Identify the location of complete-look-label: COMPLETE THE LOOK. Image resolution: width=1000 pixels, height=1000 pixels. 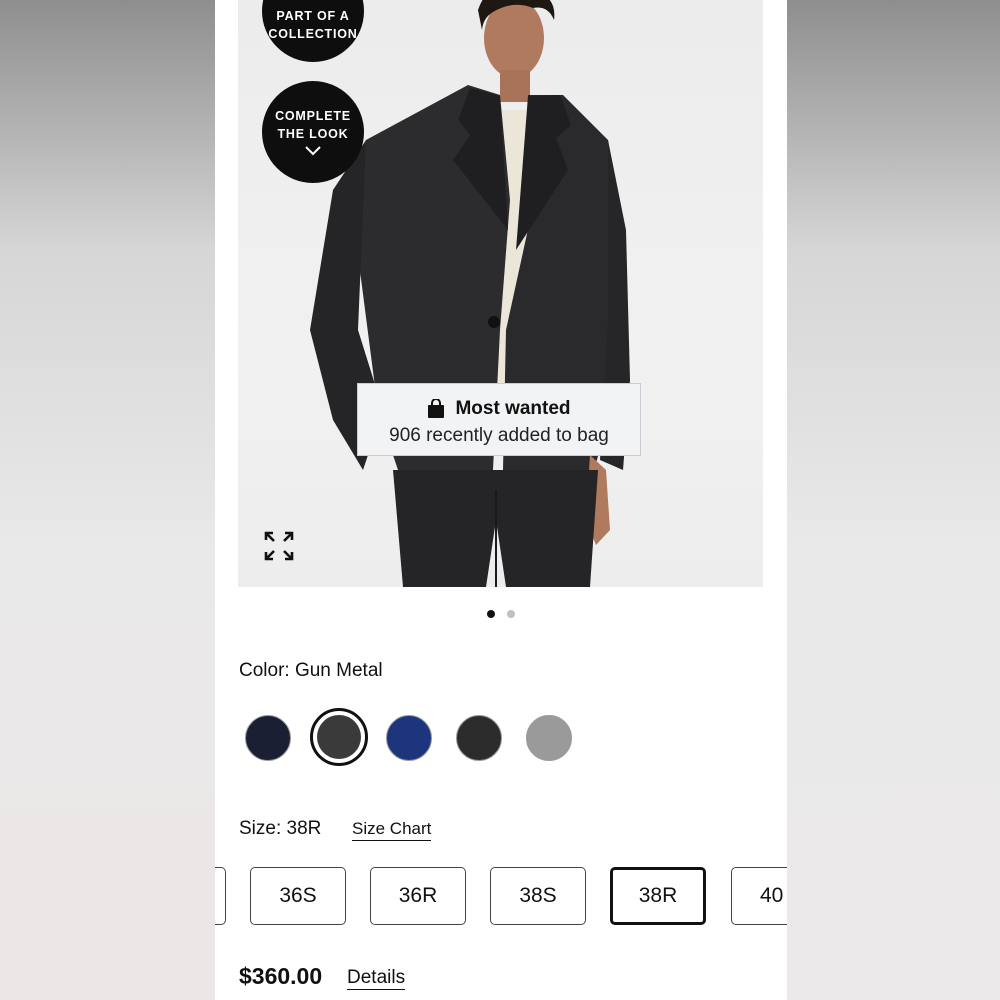
(313, 125).